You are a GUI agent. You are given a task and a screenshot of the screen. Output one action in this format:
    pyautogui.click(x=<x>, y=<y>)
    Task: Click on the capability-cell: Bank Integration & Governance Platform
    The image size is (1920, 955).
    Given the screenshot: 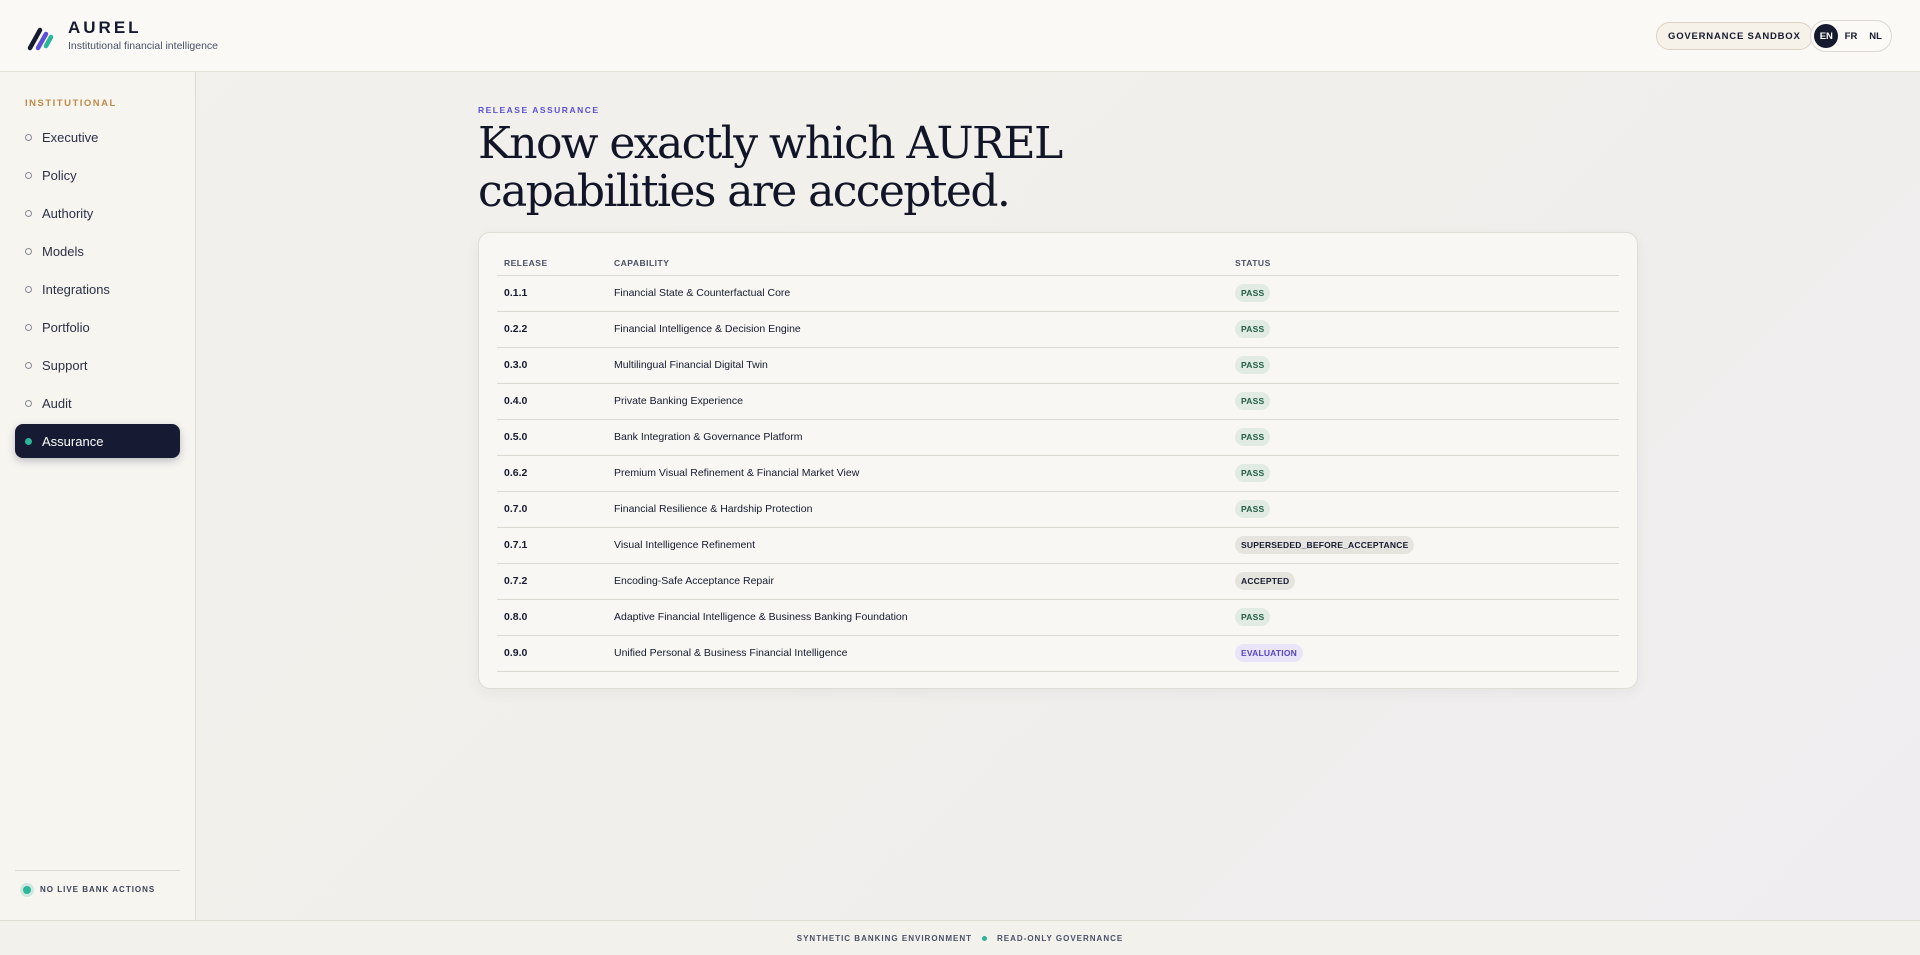 What is the action you would take?
    pyautogui.click(x=917, y=437)
    